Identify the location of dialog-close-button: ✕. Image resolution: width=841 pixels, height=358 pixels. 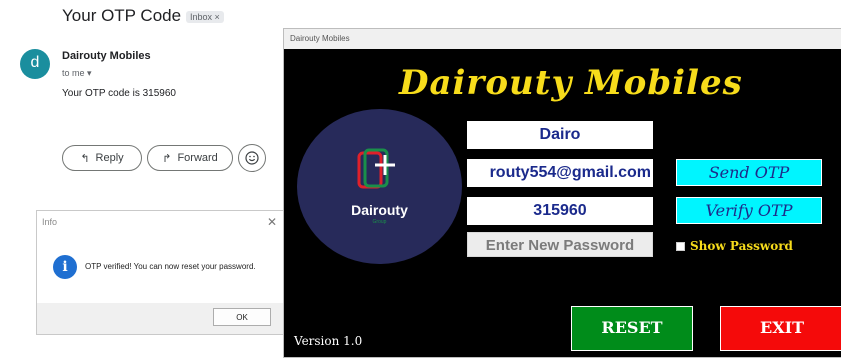
(272, 222).